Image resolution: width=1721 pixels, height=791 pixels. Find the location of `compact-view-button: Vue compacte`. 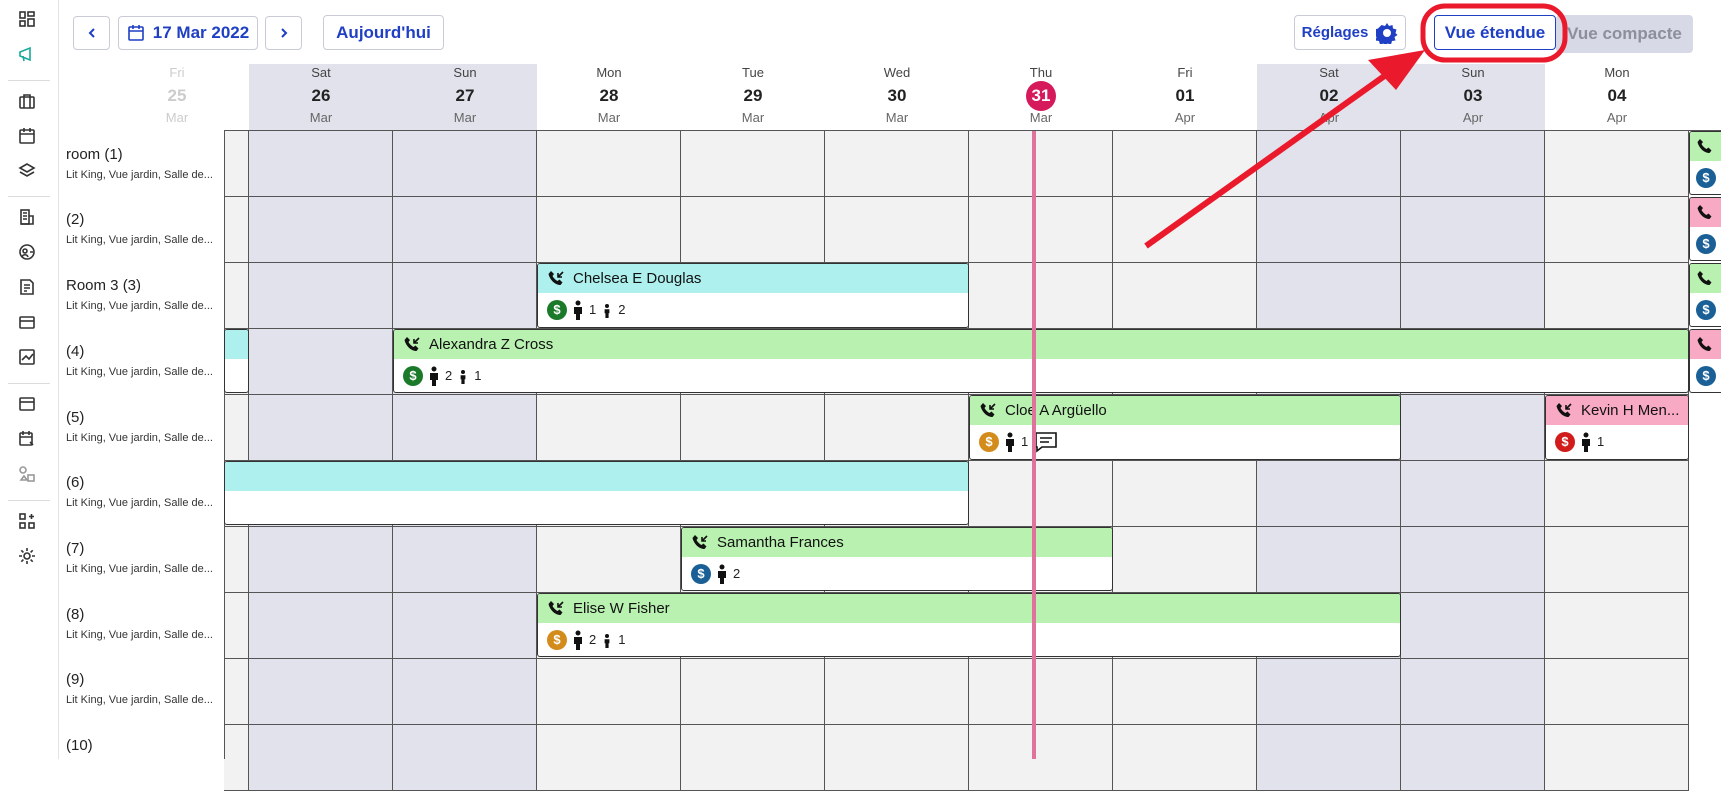

compact-view-button: Vue compacte is located at coordinates (1624, 34).